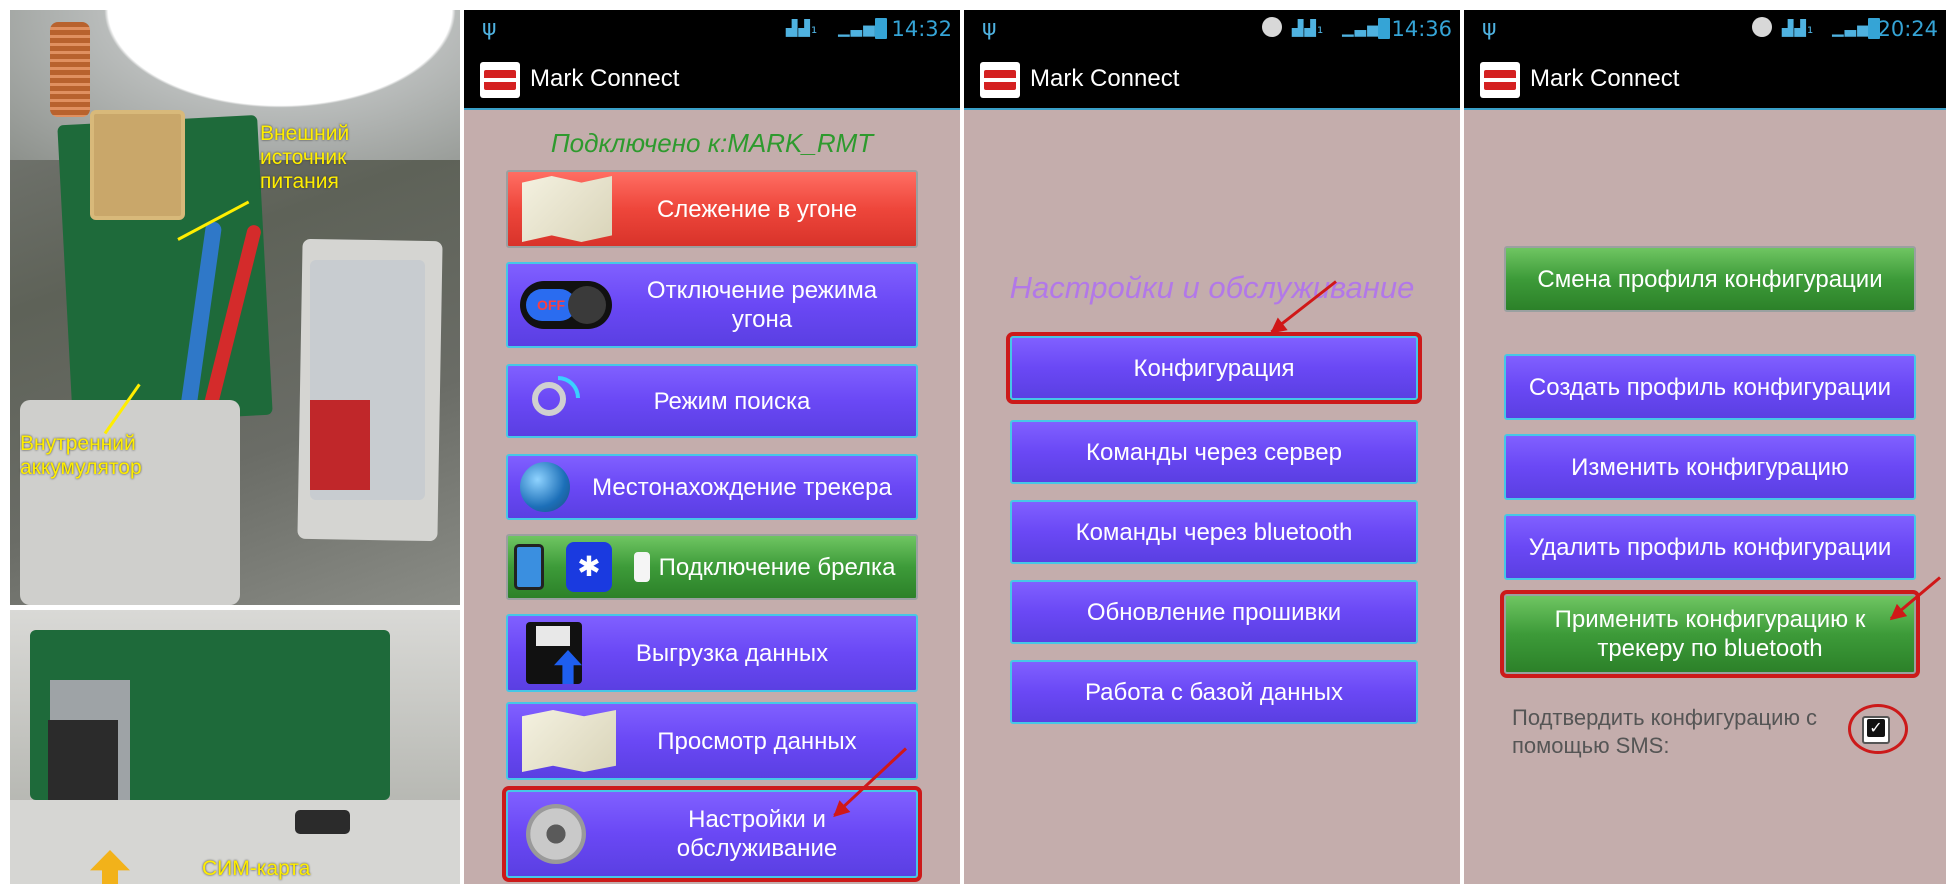 This screenshot has height=884, width=1946. I want to click on button-label: Просмотр данных, so click(757, 741).